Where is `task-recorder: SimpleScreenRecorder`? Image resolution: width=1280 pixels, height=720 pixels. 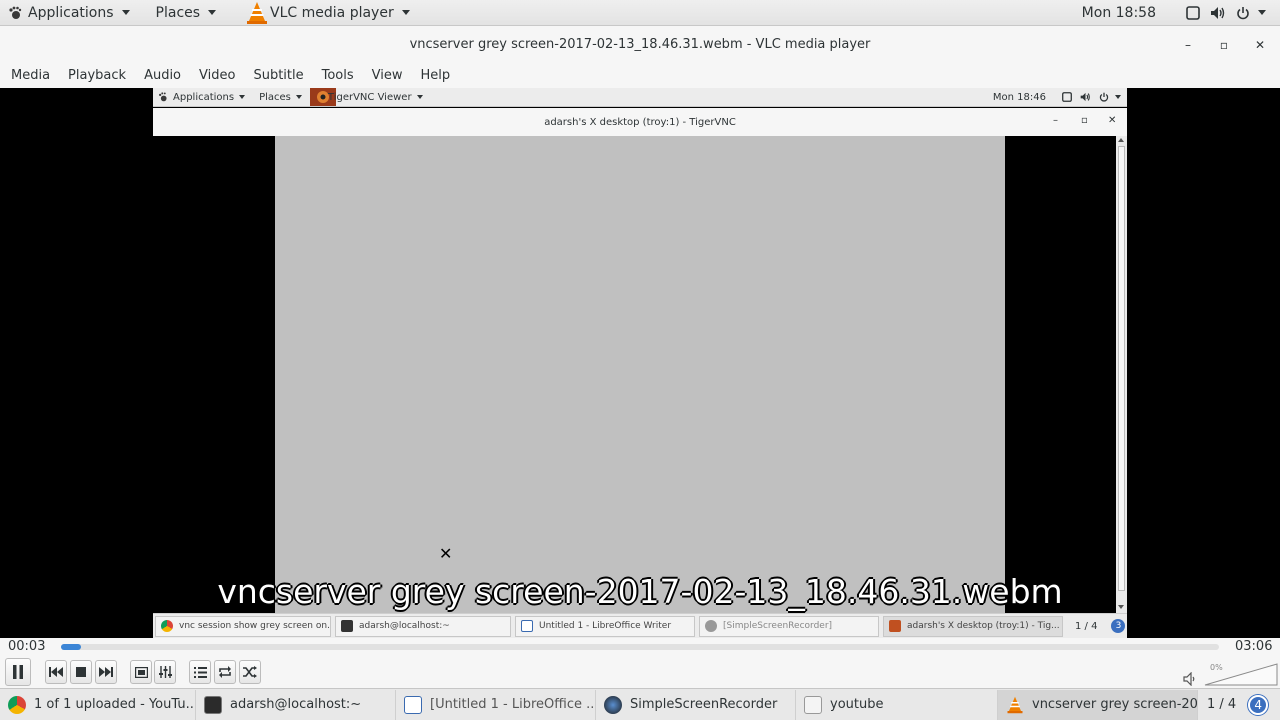
task-recorder: SimpleScreenRecorder is located at coordinates (696, 704).